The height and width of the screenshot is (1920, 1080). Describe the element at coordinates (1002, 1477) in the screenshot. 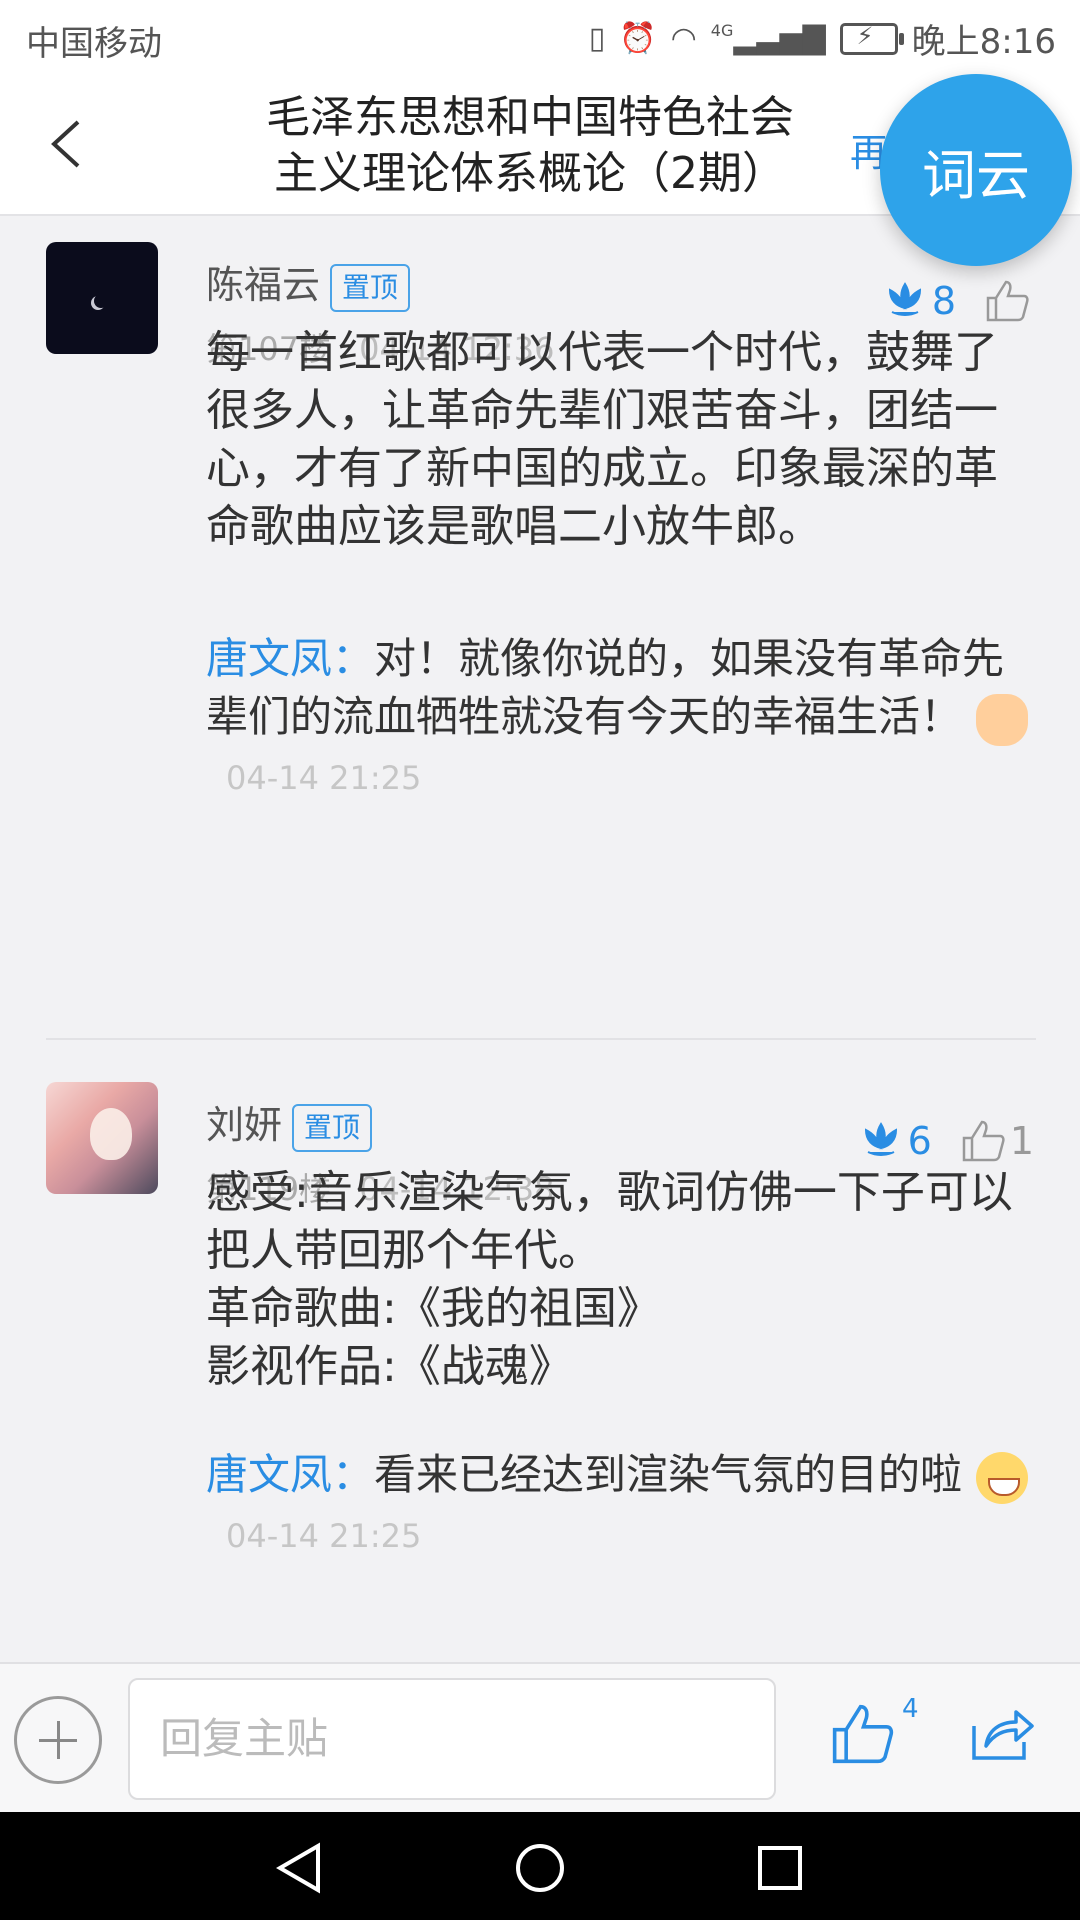

I see `grin-emoji-icon` at that location.